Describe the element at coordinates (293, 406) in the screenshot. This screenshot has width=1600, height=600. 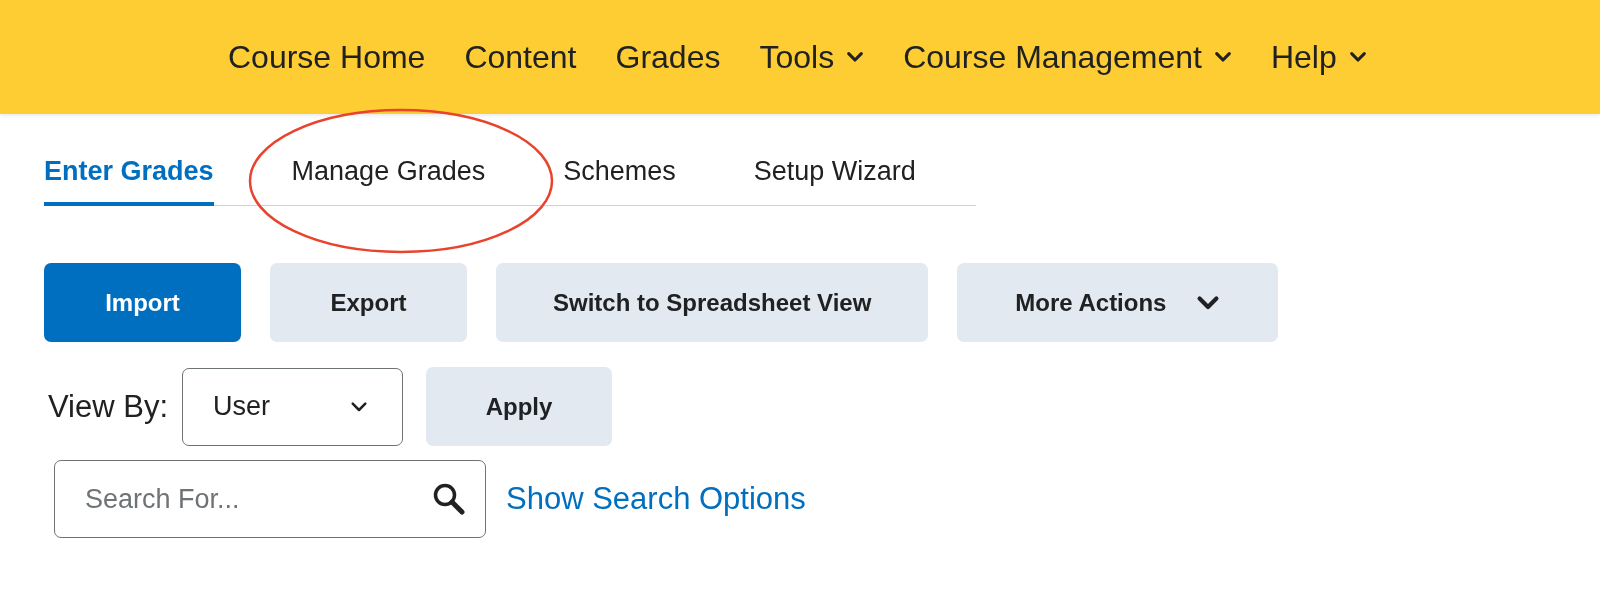
I see `view-by-dropdown: User` at that location.